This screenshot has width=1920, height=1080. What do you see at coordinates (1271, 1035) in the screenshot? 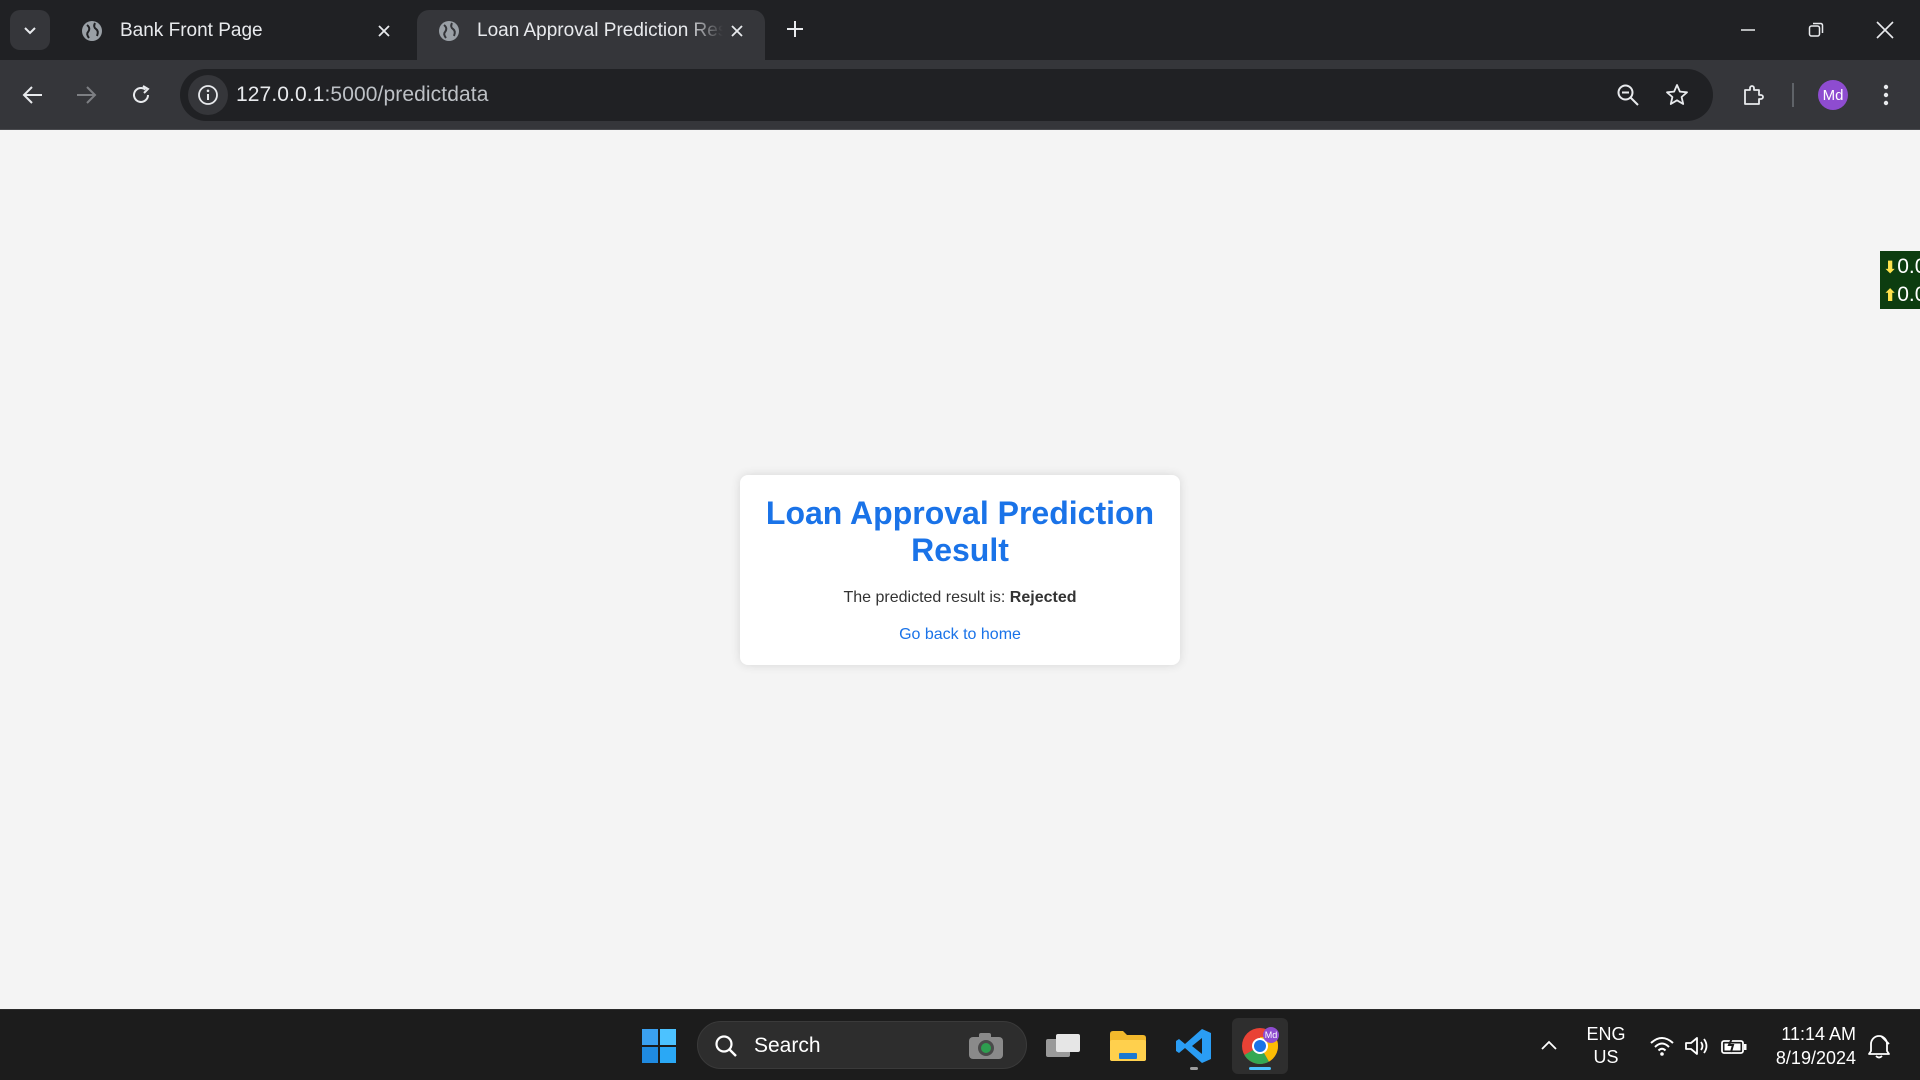
I see `chrome-badge: Md` at bounding box center [1271, 1035].